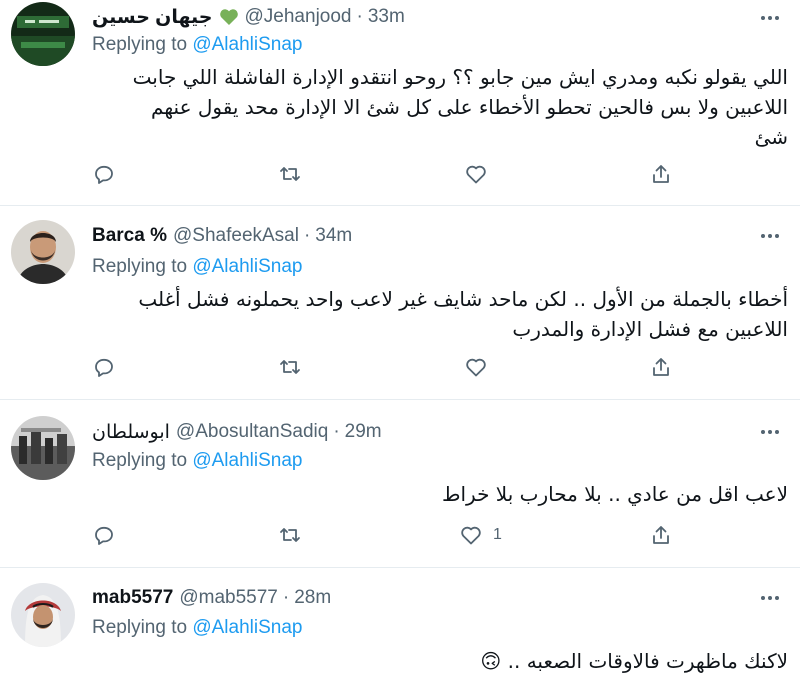  What do you see at coordinates (421, 432) in the screenshot?
I see `tweet-header: ابوسلطان @AbosultanSadiq · 29m` at bounding box center [421, 432].